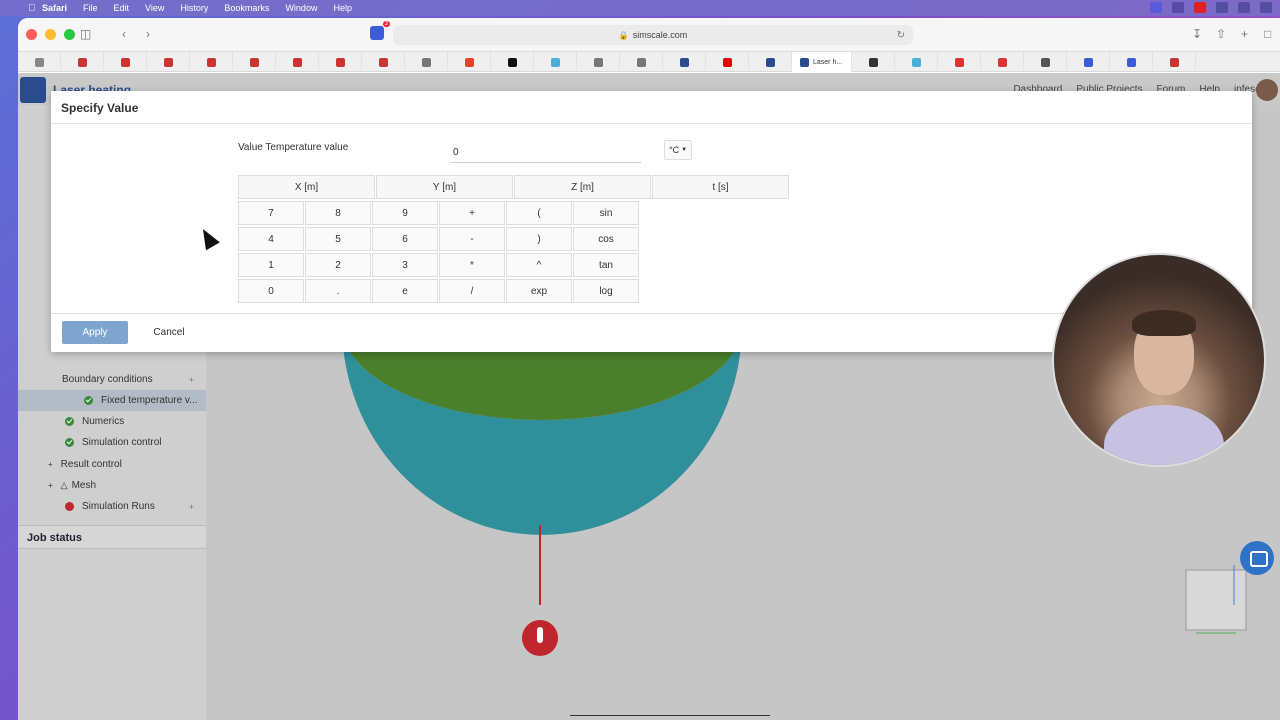 The height and width of the screenshot is (720, 1280). Describe the element at coordinates (112, 537) in the screenshot. I see `job-status-panel: Job status` at that location.